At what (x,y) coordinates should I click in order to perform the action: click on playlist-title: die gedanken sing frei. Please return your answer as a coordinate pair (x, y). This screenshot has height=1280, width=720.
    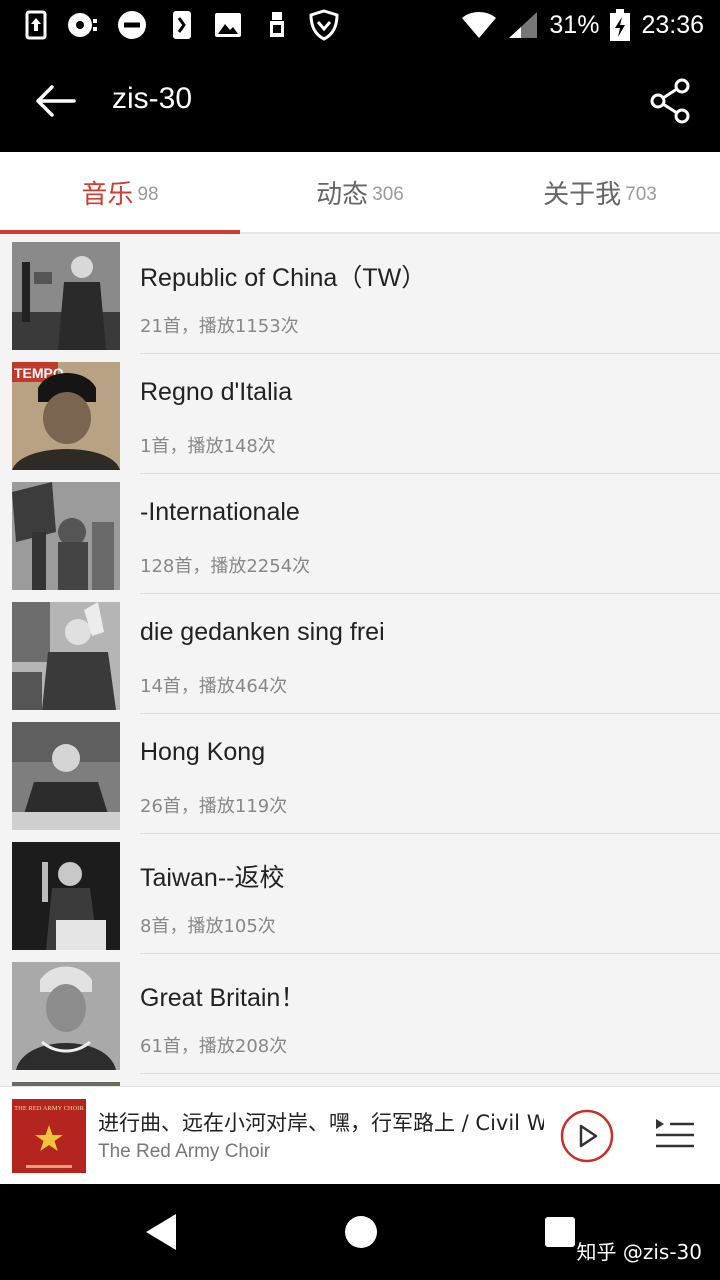
    Looking at the image, I should click on (262, 632).